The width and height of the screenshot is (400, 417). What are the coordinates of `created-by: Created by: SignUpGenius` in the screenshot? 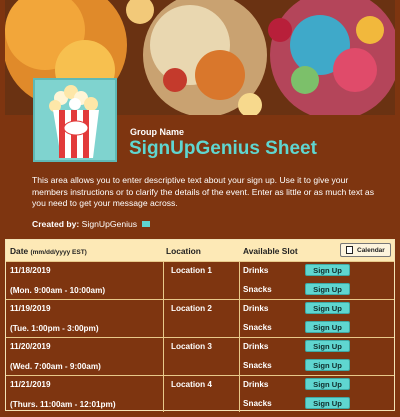 It's located at (91, 224).